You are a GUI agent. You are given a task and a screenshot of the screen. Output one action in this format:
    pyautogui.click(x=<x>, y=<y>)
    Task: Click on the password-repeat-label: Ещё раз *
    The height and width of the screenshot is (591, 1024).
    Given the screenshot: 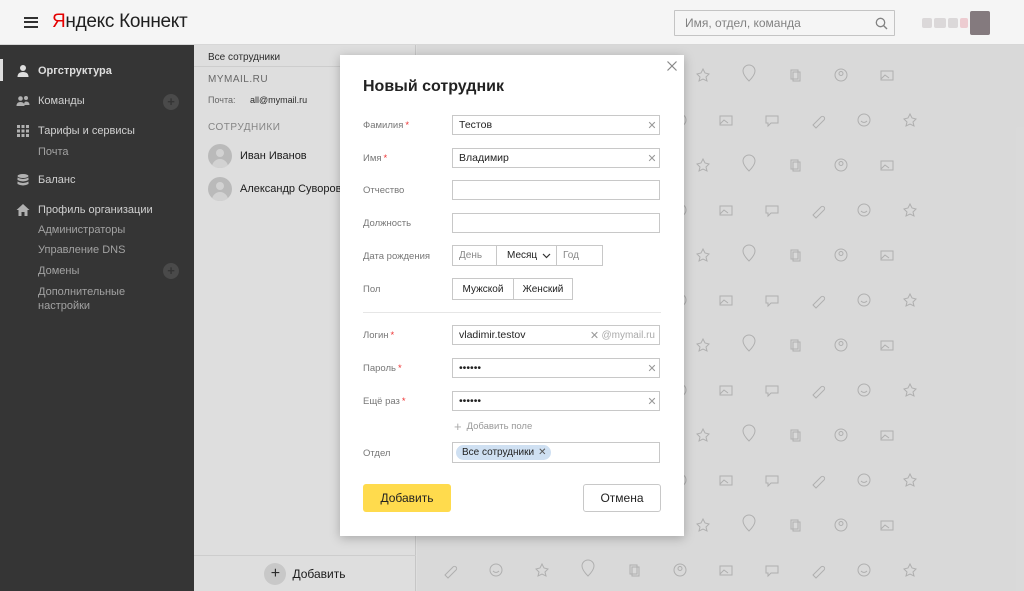 What is the action you would take?
    pyautogui.click(x=384, y=401)
    